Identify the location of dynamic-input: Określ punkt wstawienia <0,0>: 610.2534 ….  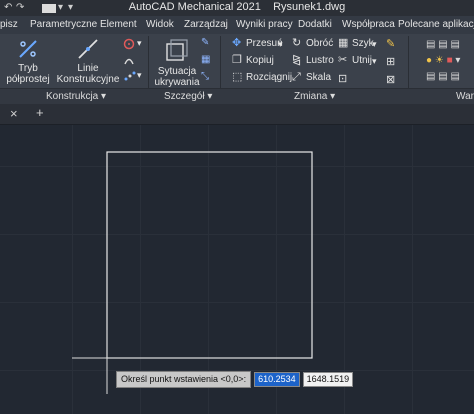
(235, 379).